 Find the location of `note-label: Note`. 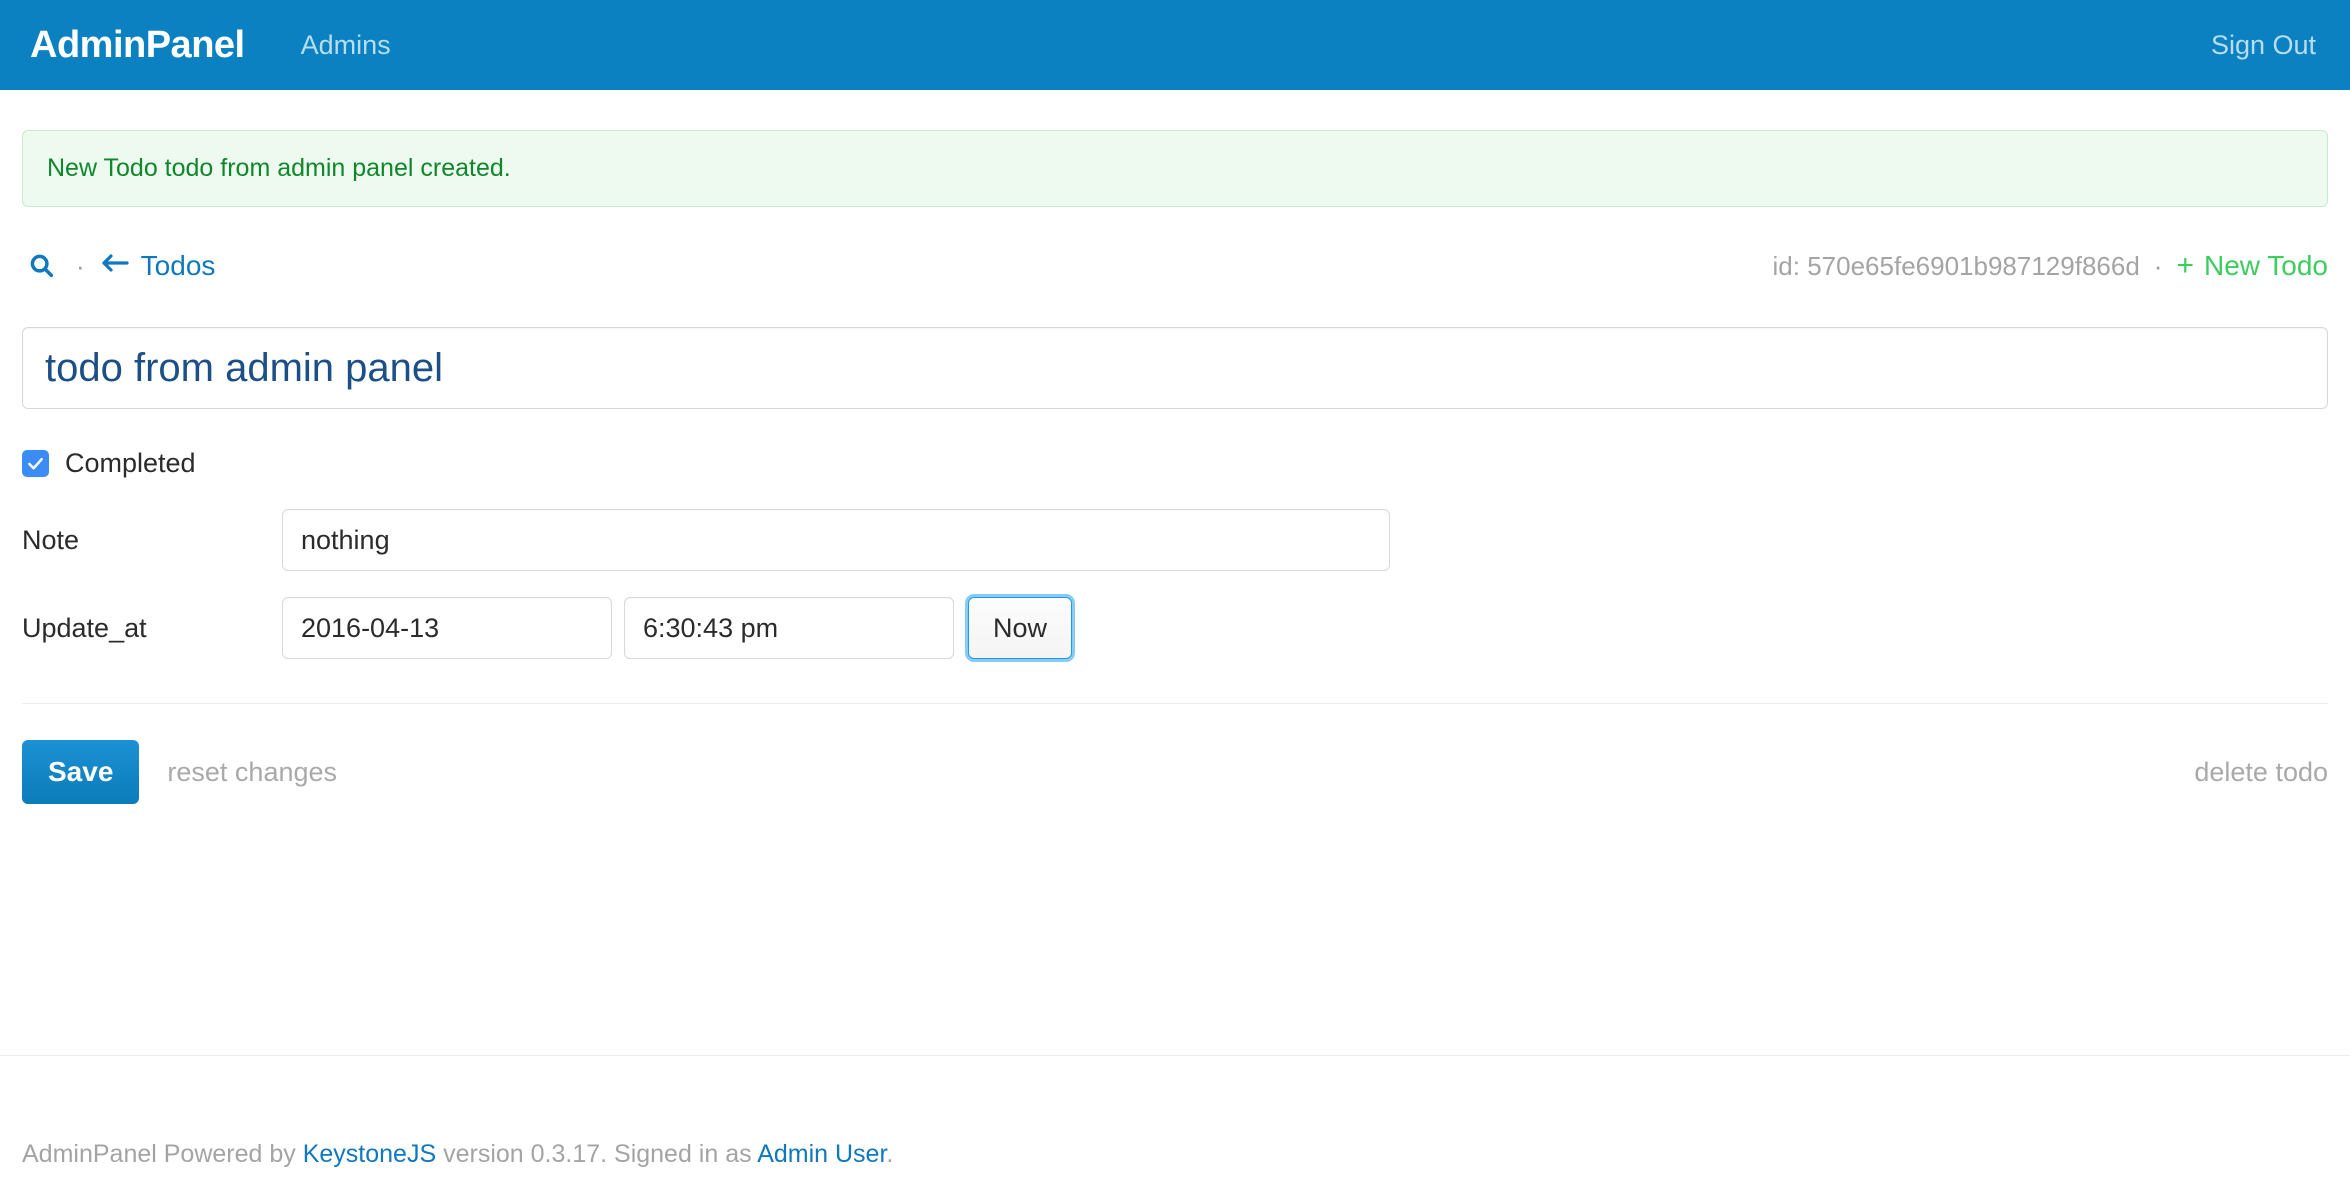

note-label: Note is located at coordinates (51, 539).